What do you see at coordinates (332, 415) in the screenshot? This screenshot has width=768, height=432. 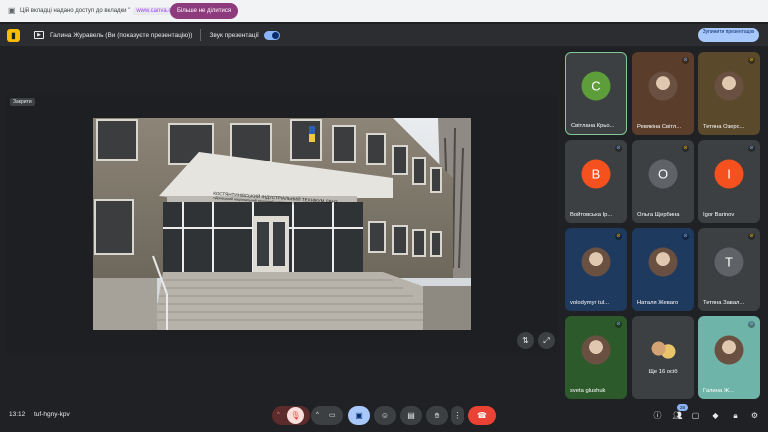 I see `camera-icon: ▭` at bounding box center [332, 415].